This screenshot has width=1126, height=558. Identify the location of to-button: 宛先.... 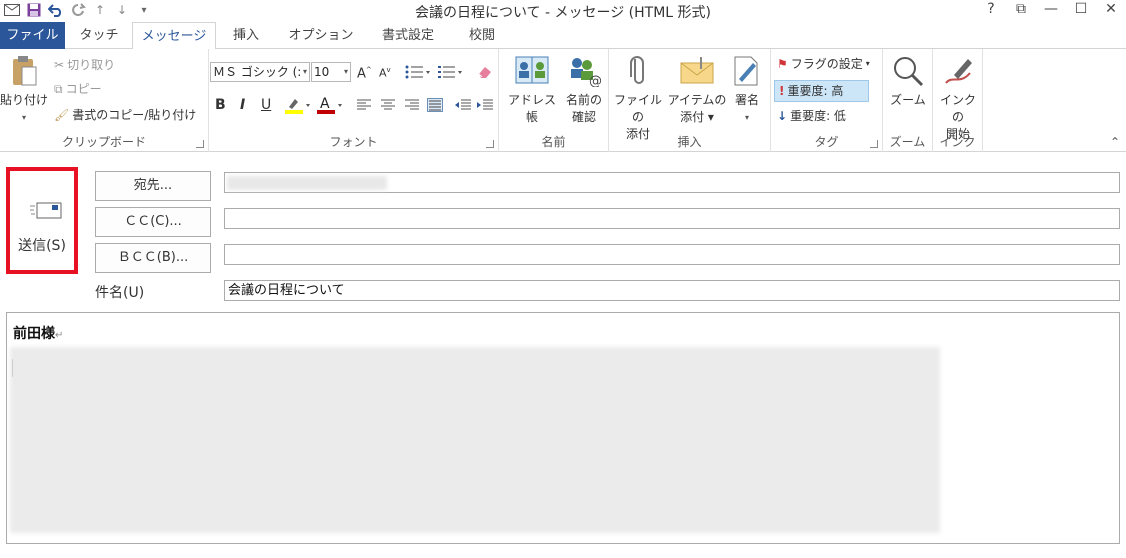
(153, 186).